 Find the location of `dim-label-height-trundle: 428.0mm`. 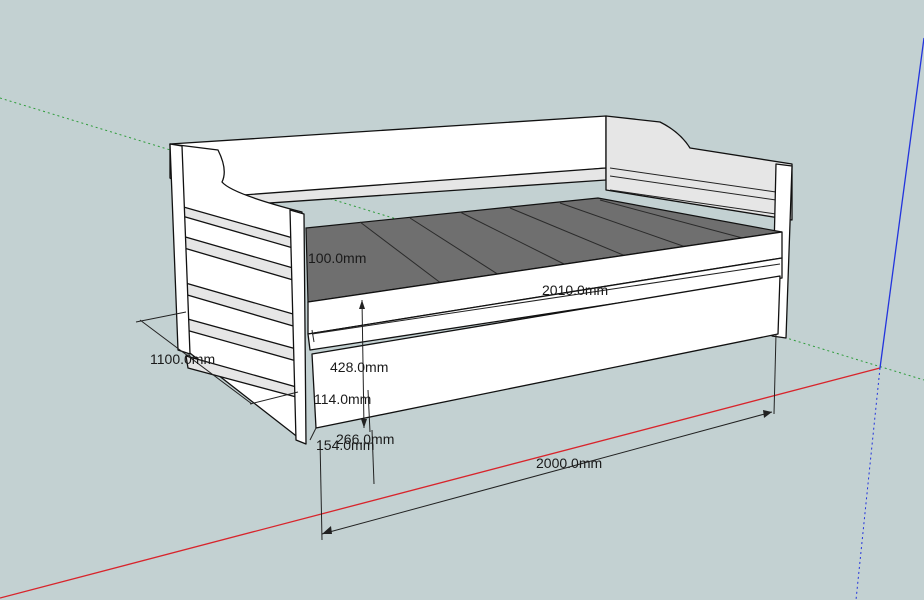

dim-label-height-trundle: 428.0mm is located at coordinates (359, 367).